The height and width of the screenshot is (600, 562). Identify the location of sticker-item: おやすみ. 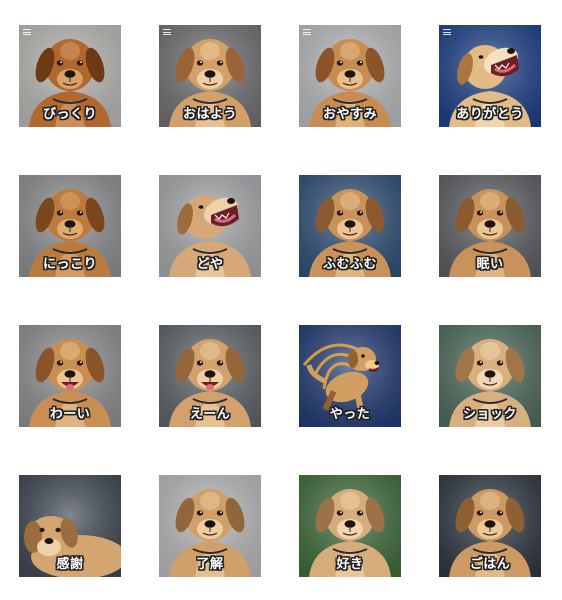
(350, 76).